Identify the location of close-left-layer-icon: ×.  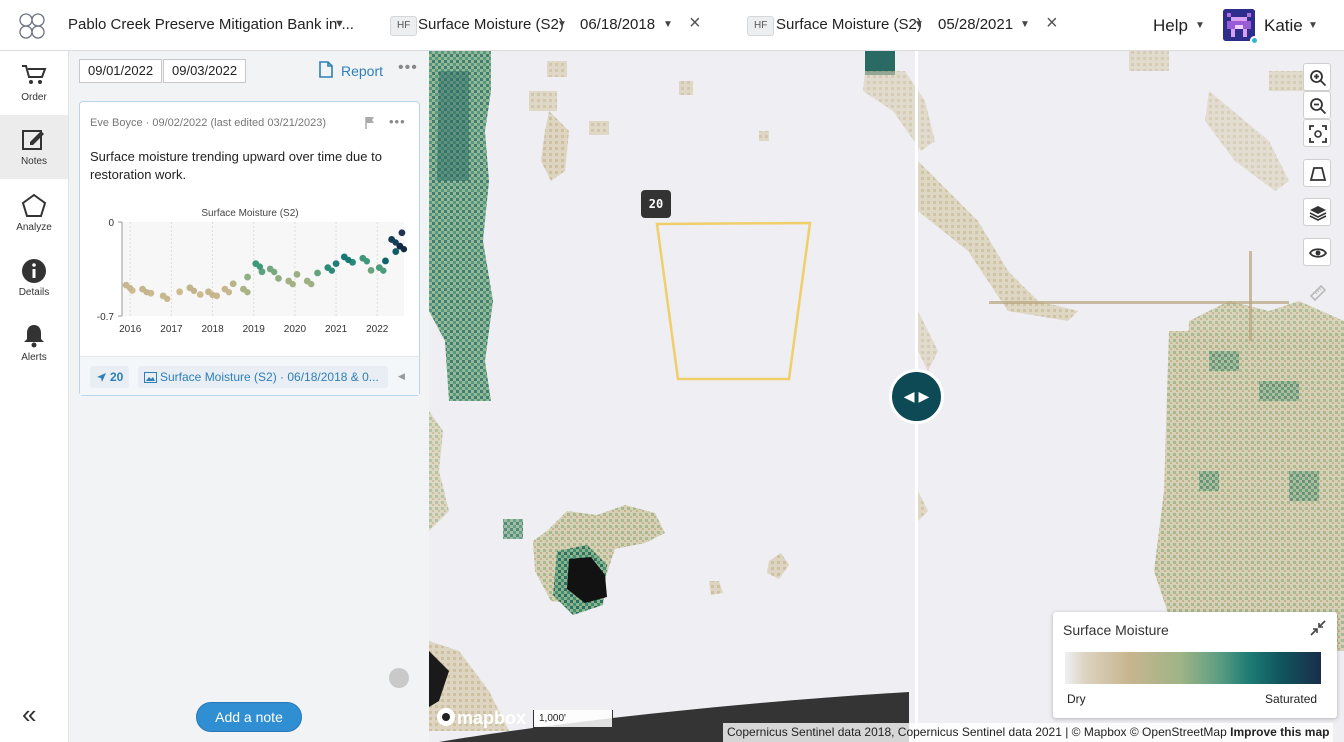
(695, 23).